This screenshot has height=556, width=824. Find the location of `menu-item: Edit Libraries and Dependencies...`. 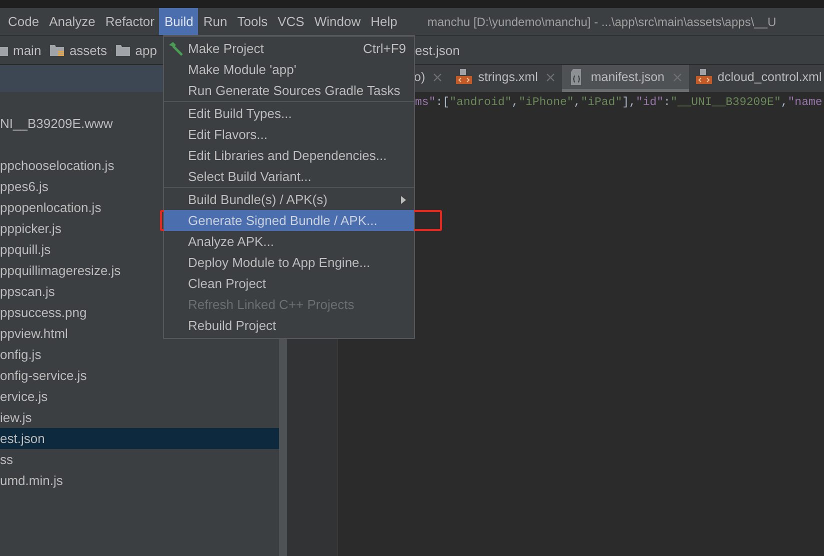

menu-item: Edit Libraries and Dependencies... is located at coordinates (289, 155).